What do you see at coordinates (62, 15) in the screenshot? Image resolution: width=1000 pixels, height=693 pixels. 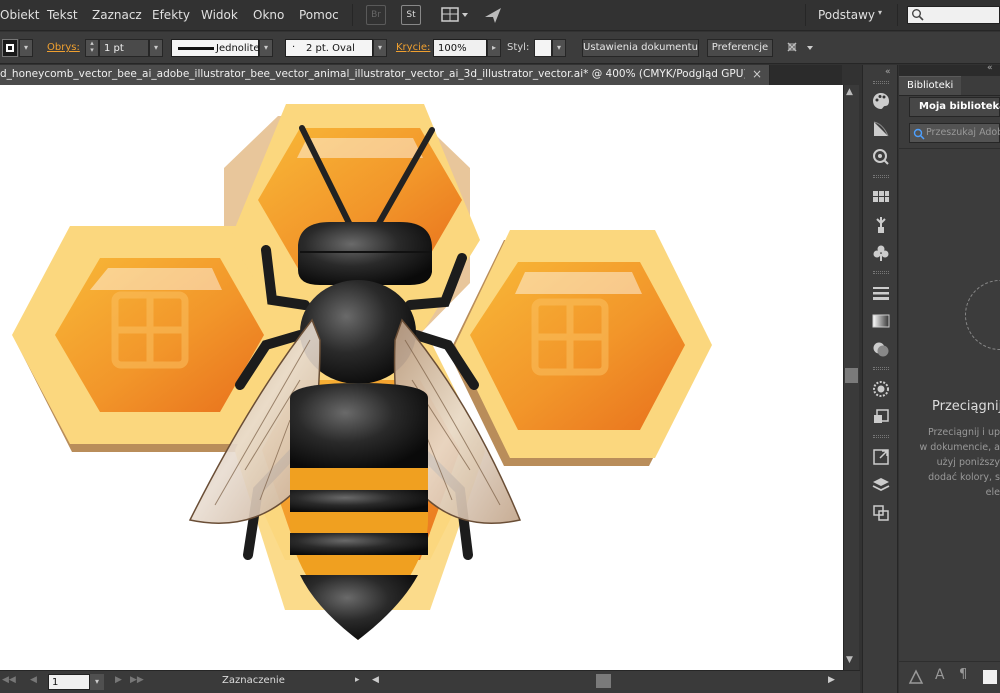 I see `menu-text: Tekst` at bounding box center [62, 15].